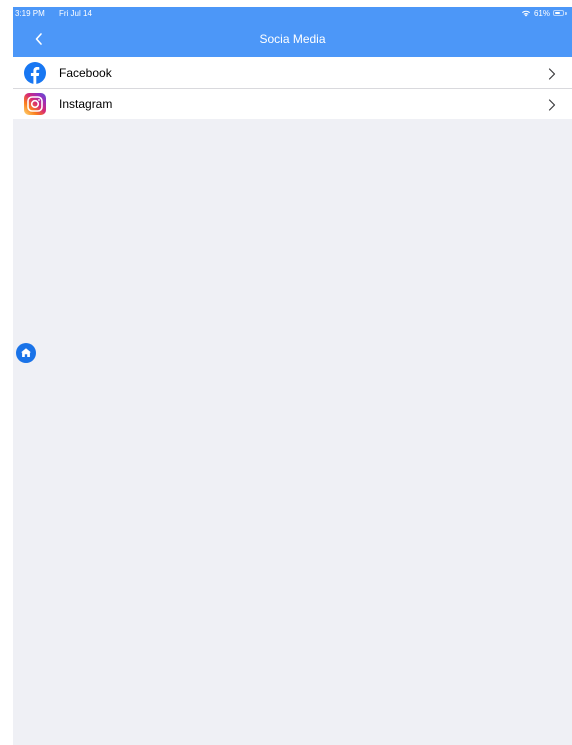 Image resolution: width=572 pixels, height=745 pixels. I want to click on list-item-facebook: Facebook, so click(292, 72).